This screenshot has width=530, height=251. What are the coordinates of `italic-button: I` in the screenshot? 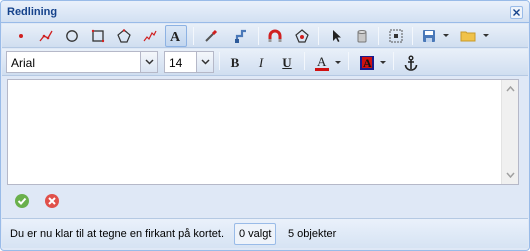 It's located at (261, 63).